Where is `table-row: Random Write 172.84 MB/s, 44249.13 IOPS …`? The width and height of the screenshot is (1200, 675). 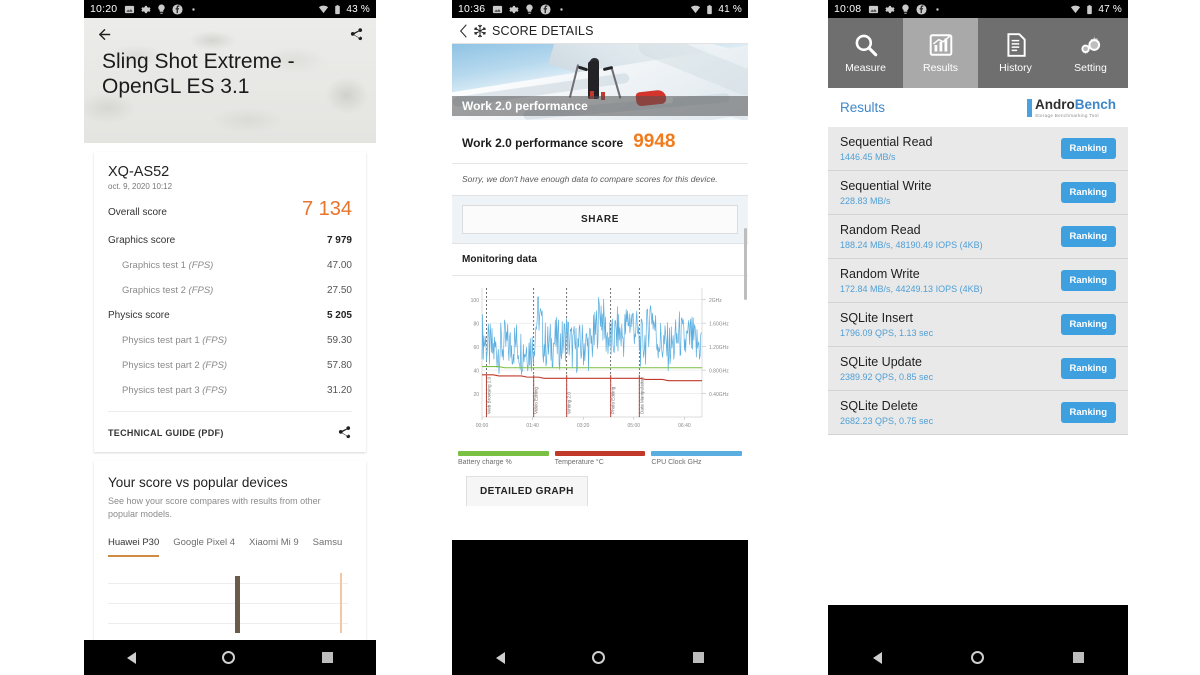 table-row: Random Write 172.84 MB/s, 44249.13 IOPS … is located at coordinates (978, 280).